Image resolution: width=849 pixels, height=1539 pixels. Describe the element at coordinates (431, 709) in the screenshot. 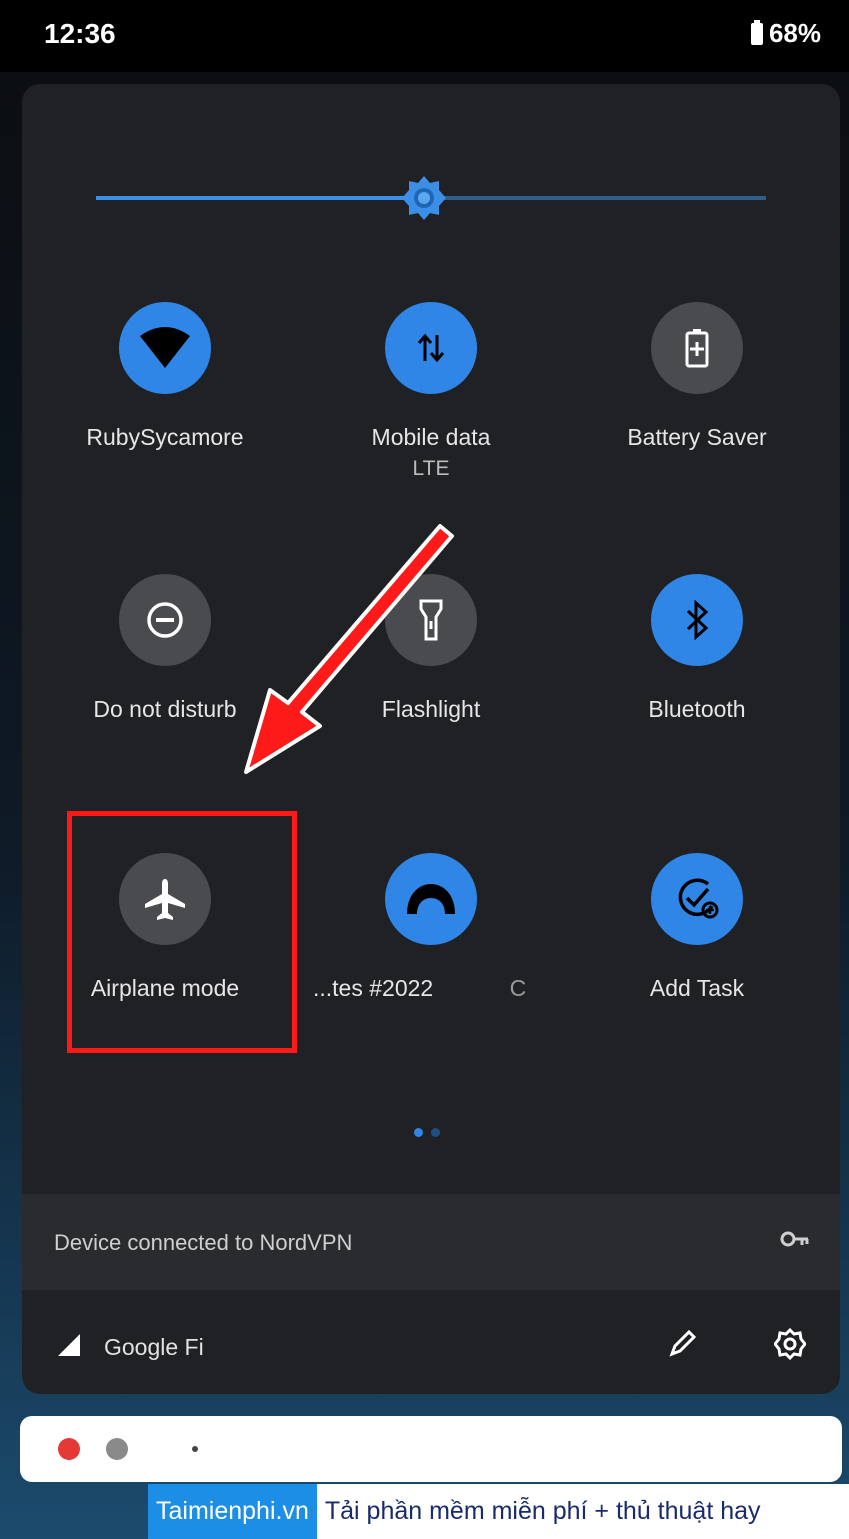

I see `tile-label: Flashlight` at that location.